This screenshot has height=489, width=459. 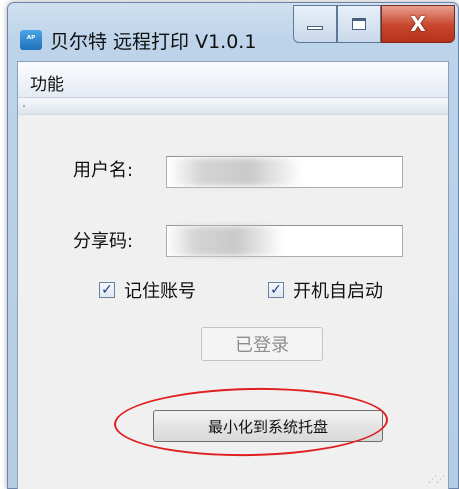 I want to click on username-redaction, so click(x=235, y=172).